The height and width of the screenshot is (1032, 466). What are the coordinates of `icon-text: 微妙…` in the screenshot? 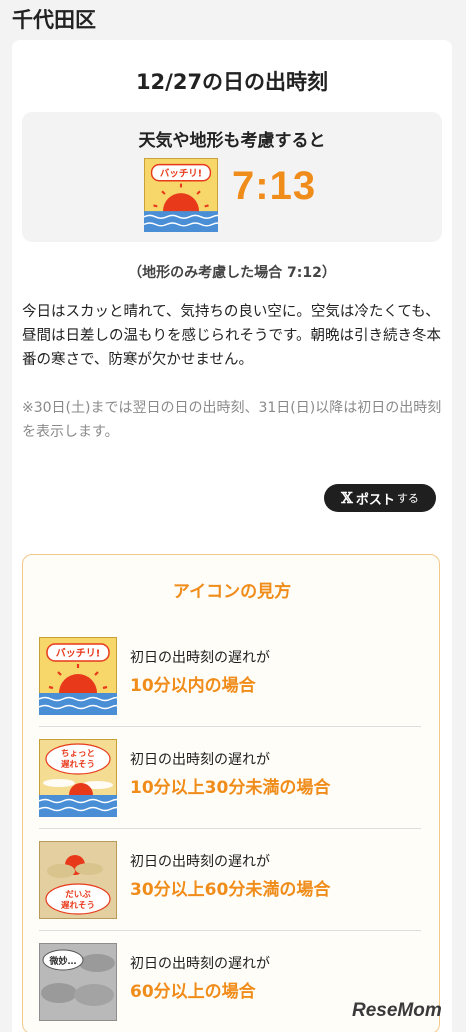 It's located at (62, 961).